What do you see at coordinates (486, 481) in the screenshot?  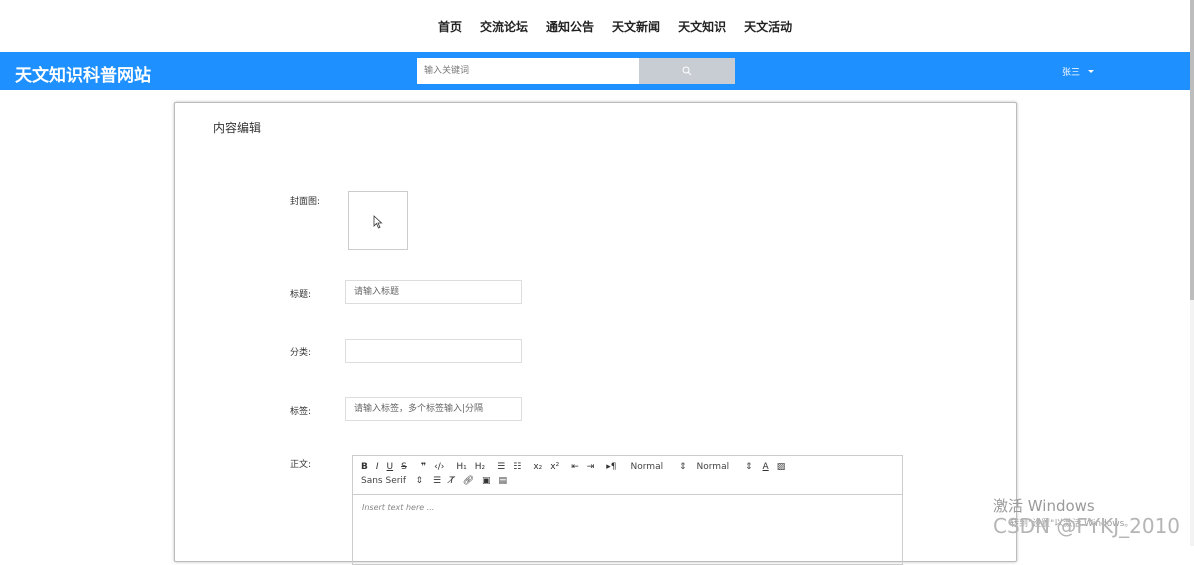 I see `image-icon: ▣` at bounding box center [486, 481].